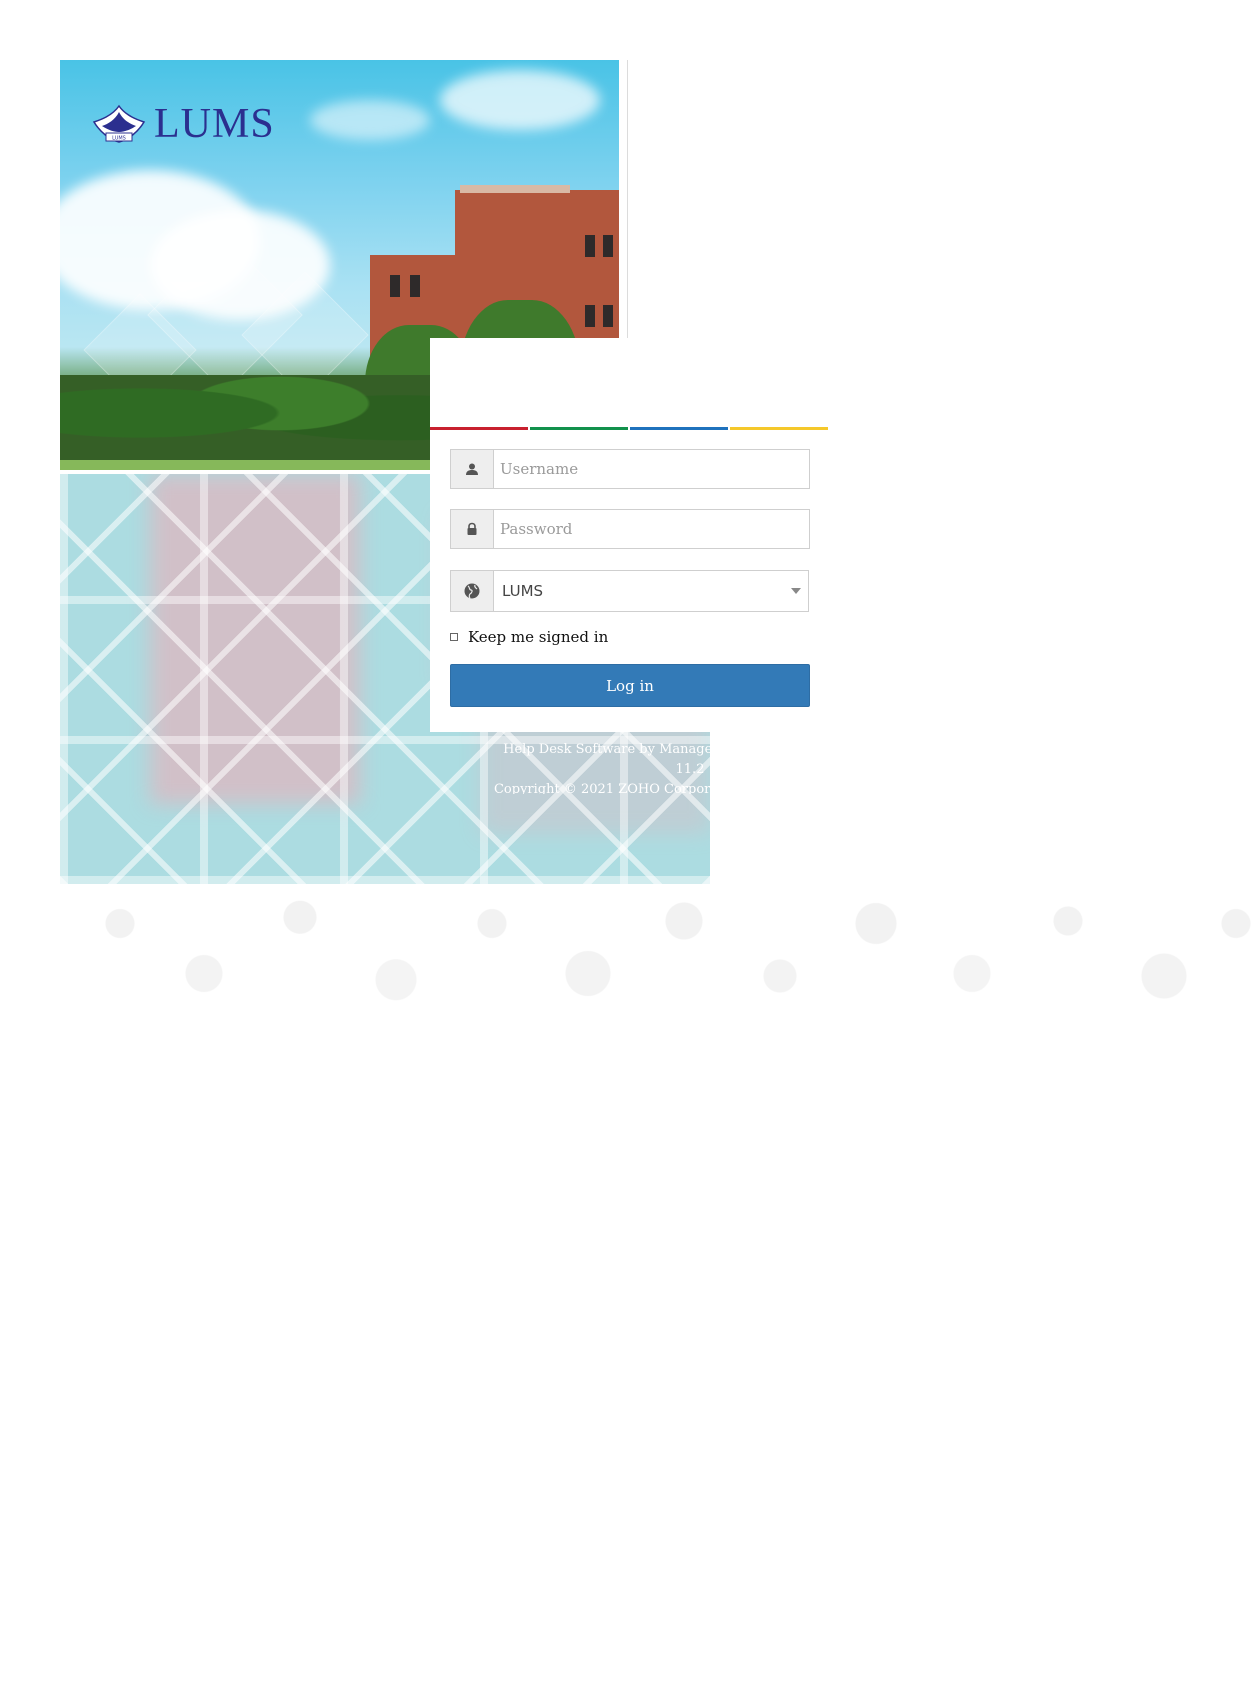 The width and height of the screenshot is (1260, 1688). Describe the element at coordinates (472, 591) in the screenshot. I see `globe-icon` at that location.